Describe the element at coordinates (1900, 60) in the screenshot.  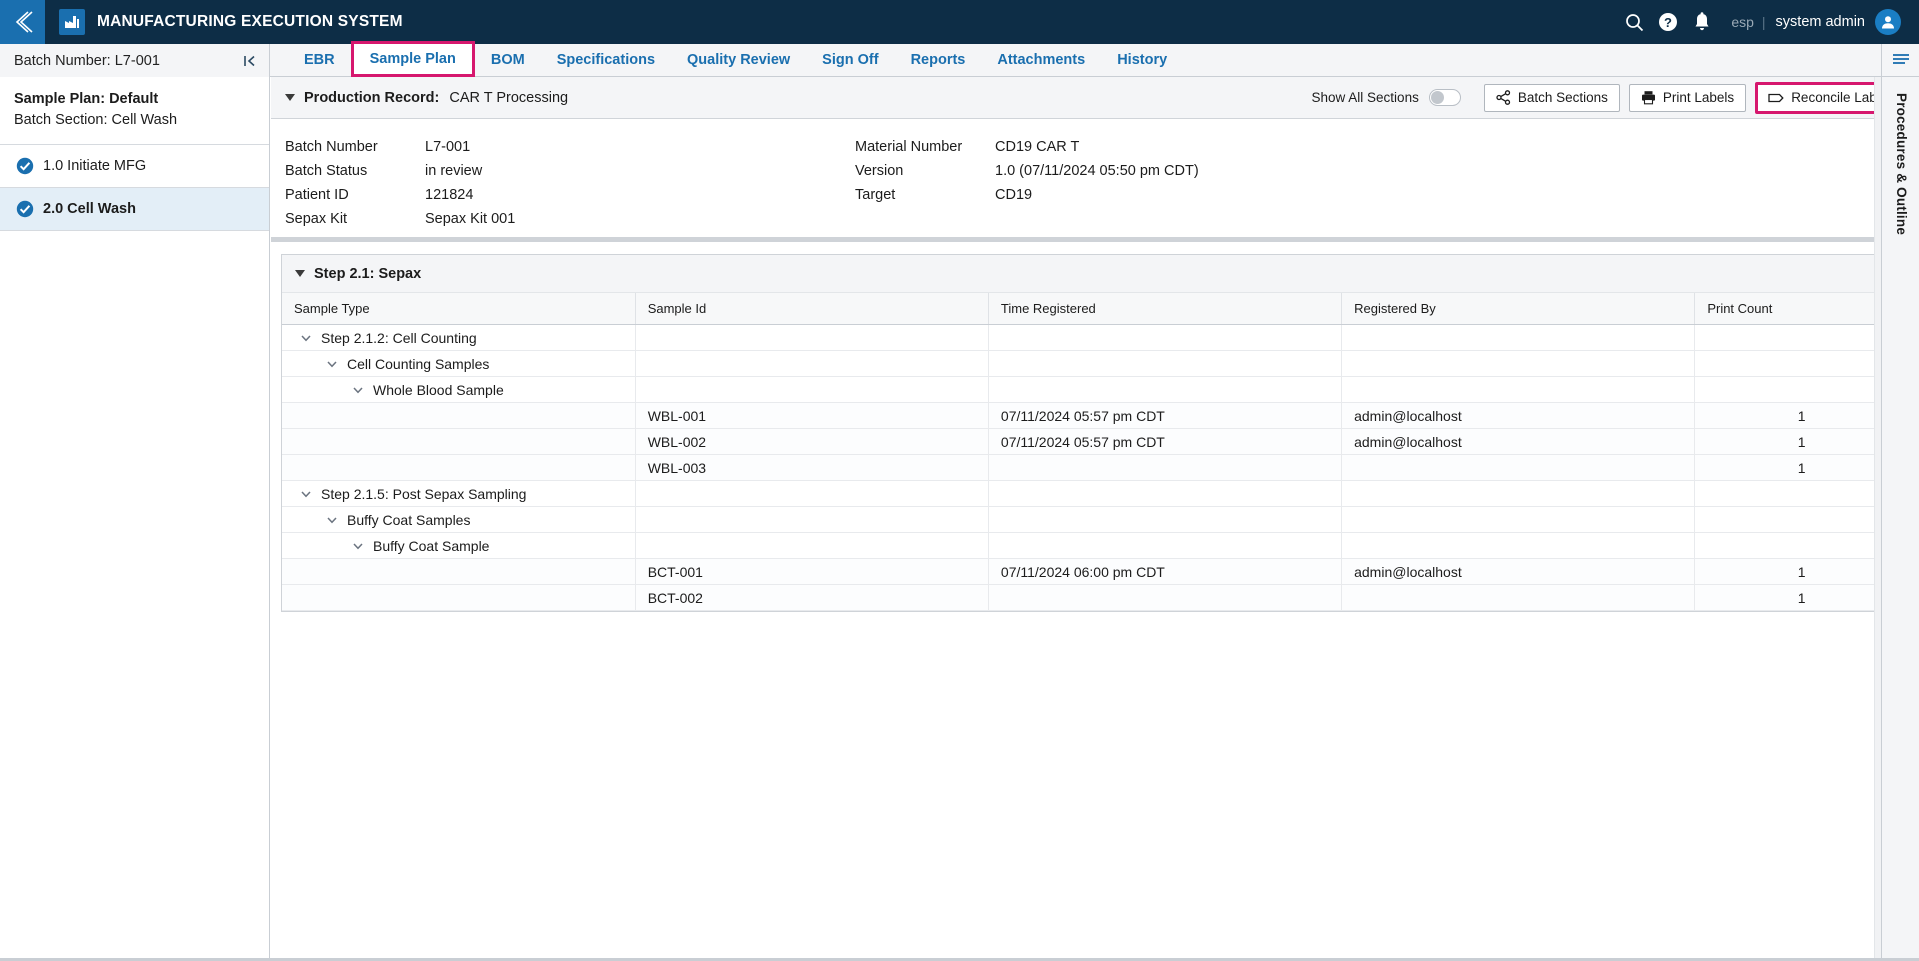
I see `list-menu-icon` at that location.